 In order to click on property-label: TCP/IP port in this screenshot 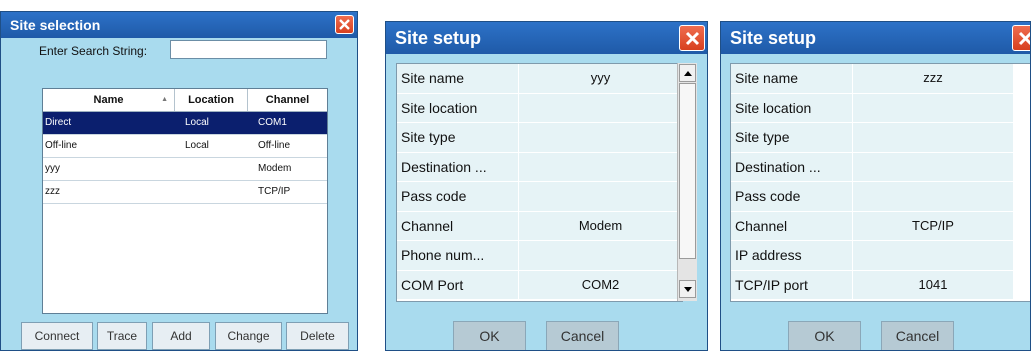, I will do `click(792, 285)`.